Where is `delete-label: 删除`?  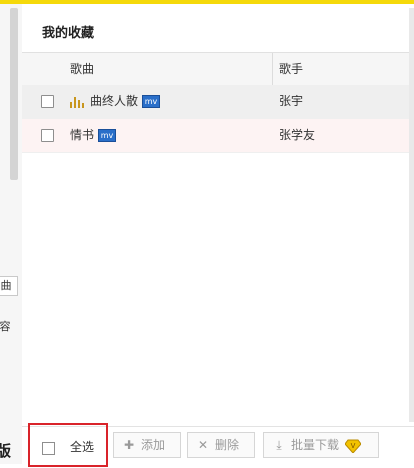
delete-label: 删除 is located at coordinates (227, 445).